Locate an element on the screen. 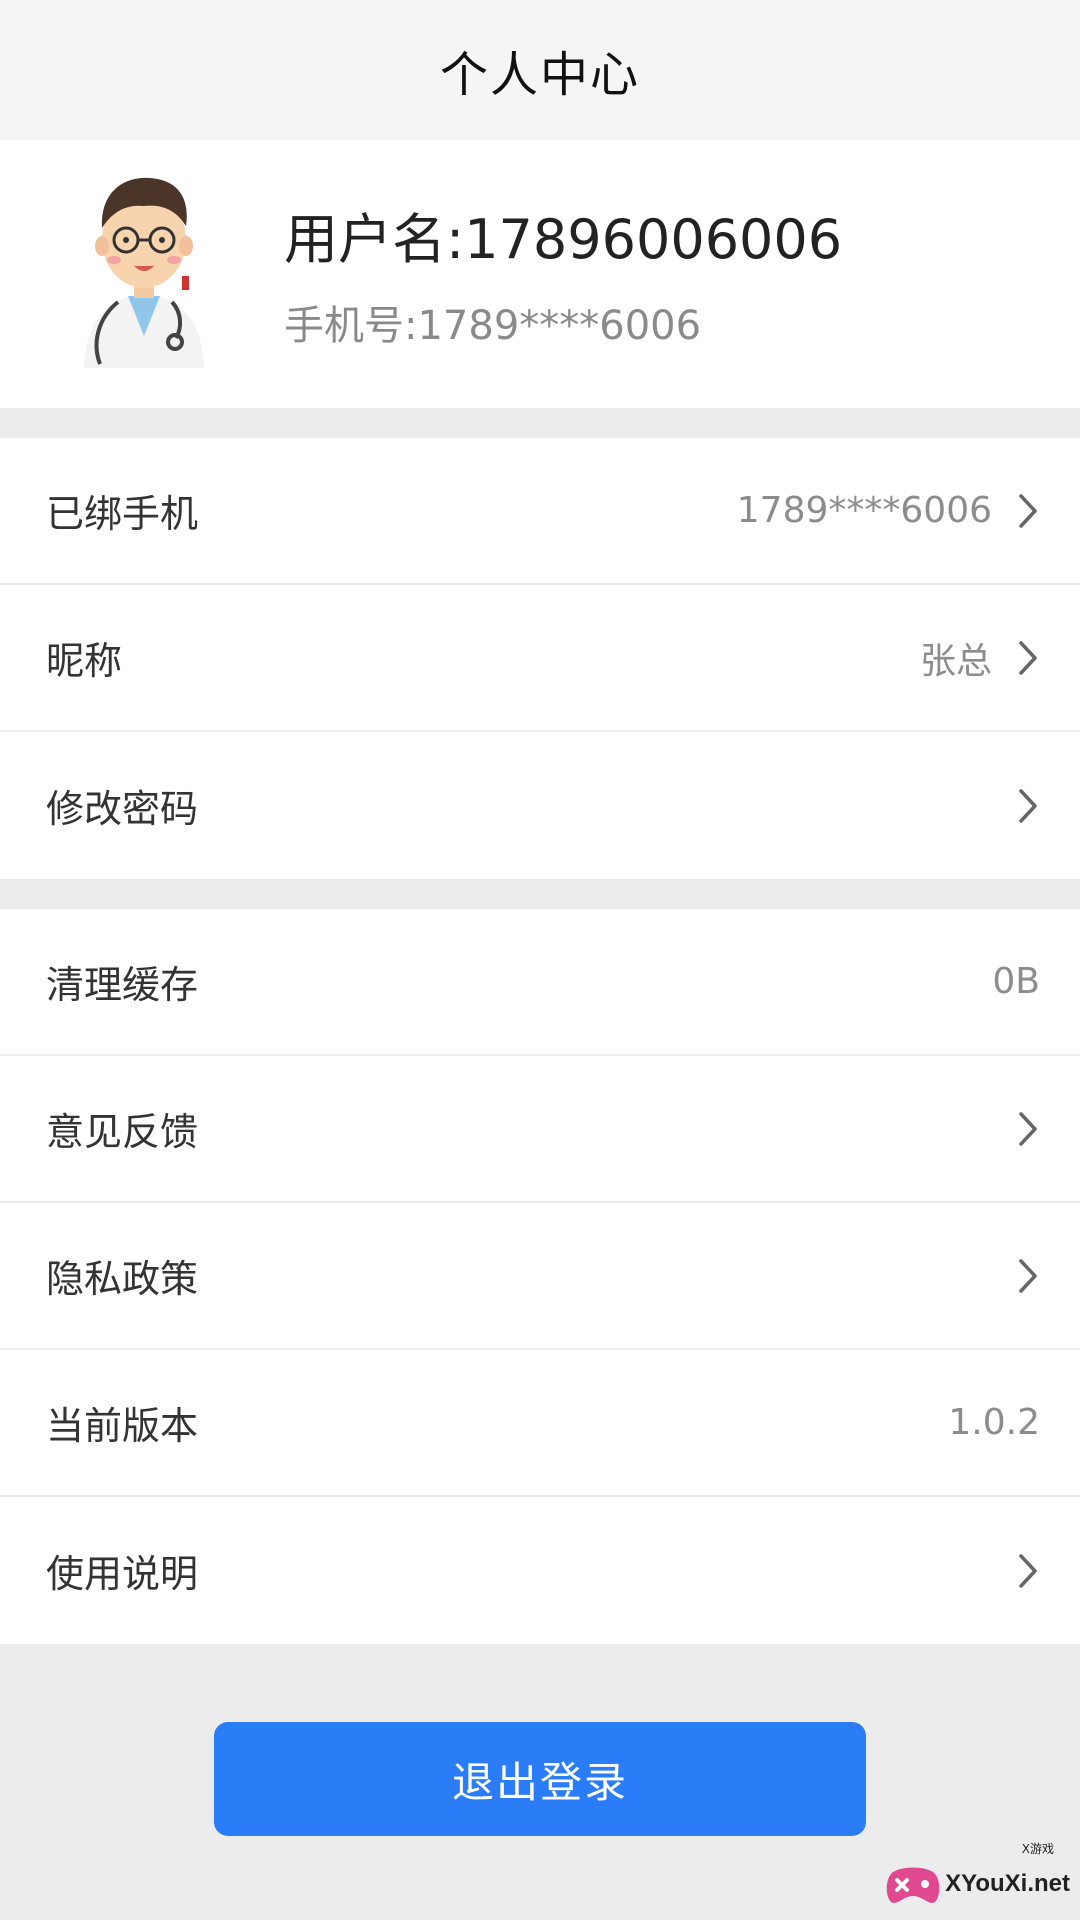  bound-phone-row: 已绑手机 1789****6006 is located at coordinates (540, 511).